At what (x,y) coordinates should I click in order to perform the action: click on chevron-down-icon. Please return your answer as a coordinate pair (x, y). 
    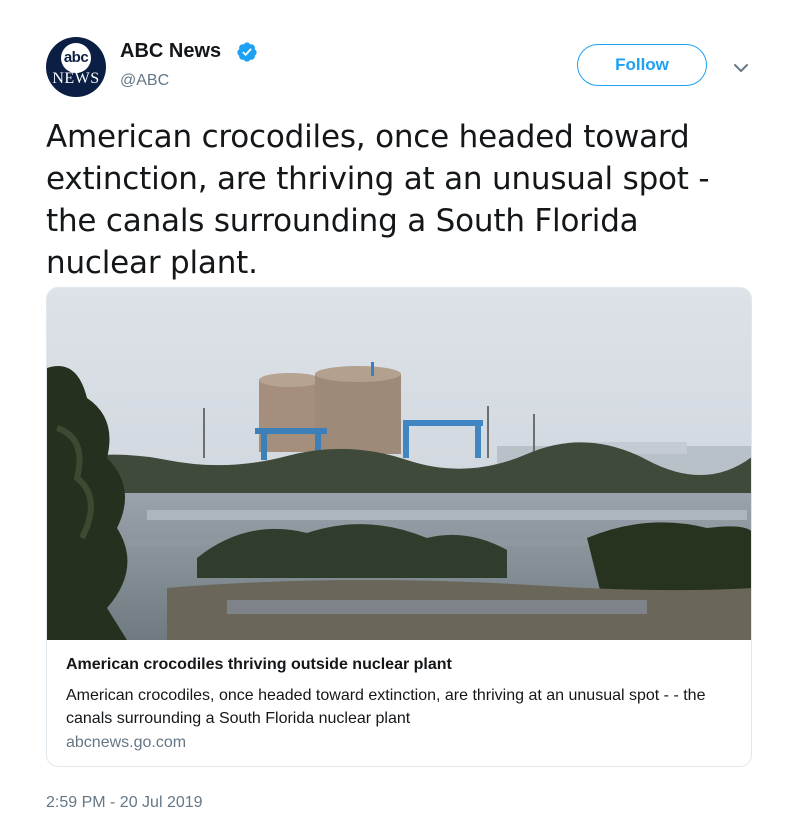
    Looking at the image, I should click on (741, 68).